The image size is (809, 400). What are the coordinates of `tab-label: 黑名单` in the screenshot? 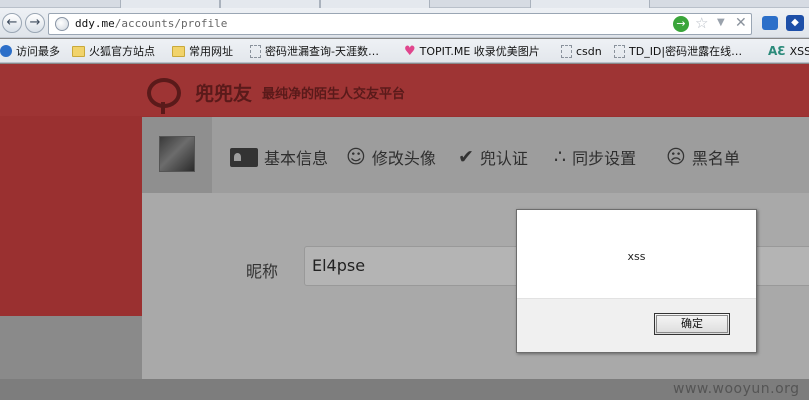 It's located at (715, 158).